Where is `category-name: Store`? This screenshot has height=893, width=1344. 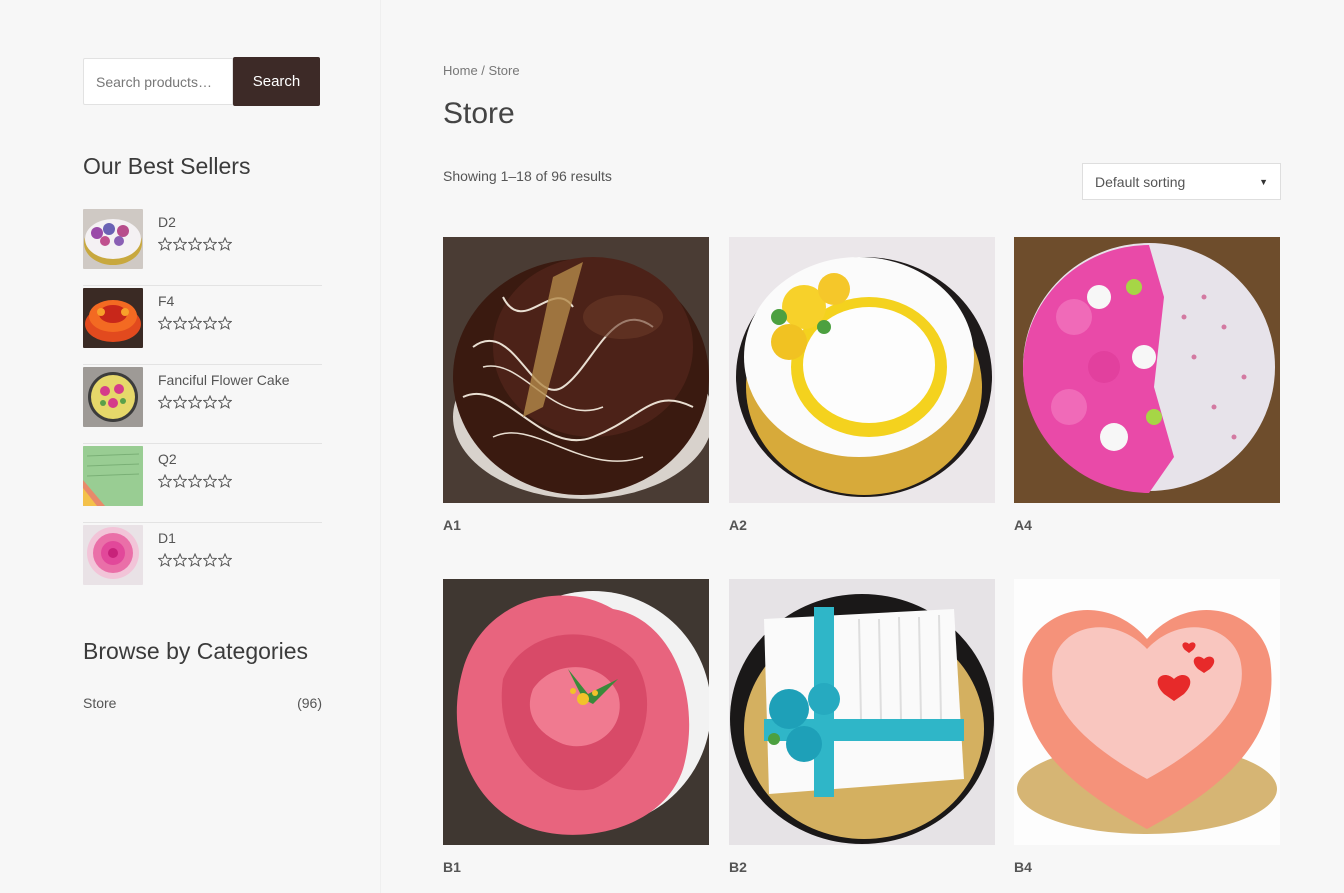 category-name: Store is located at coordinates (99, 703).